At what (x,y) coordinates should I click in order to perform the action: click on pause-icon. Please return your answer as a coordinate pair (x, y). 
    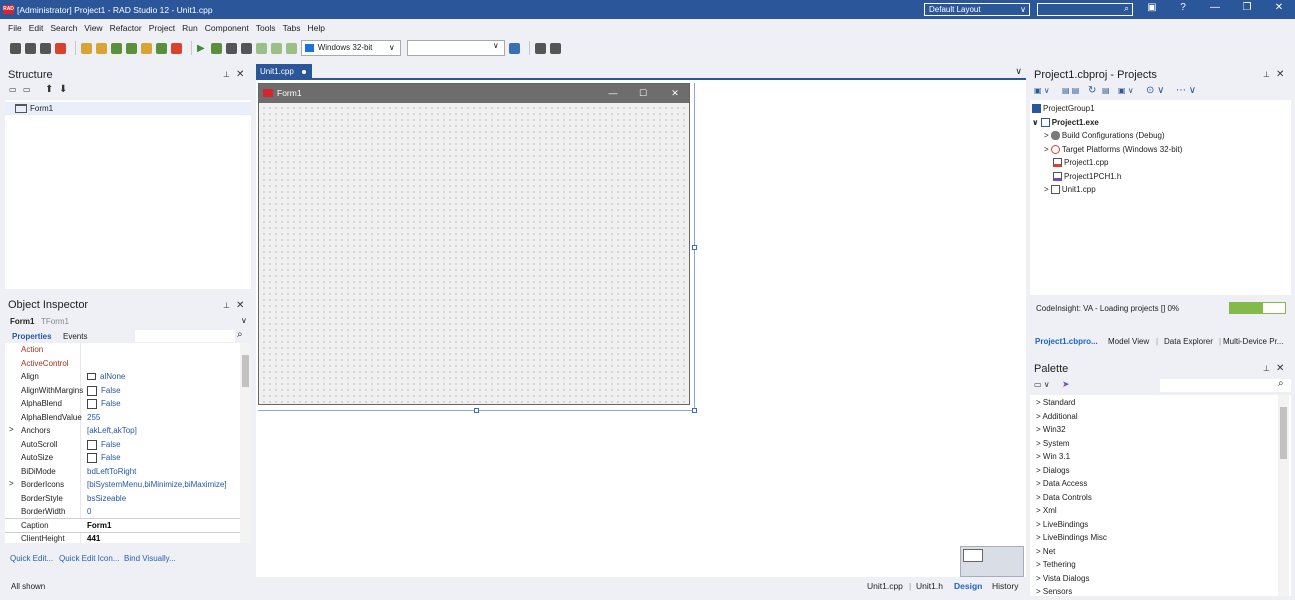
    Looking at the image, I should click on (231, 48).